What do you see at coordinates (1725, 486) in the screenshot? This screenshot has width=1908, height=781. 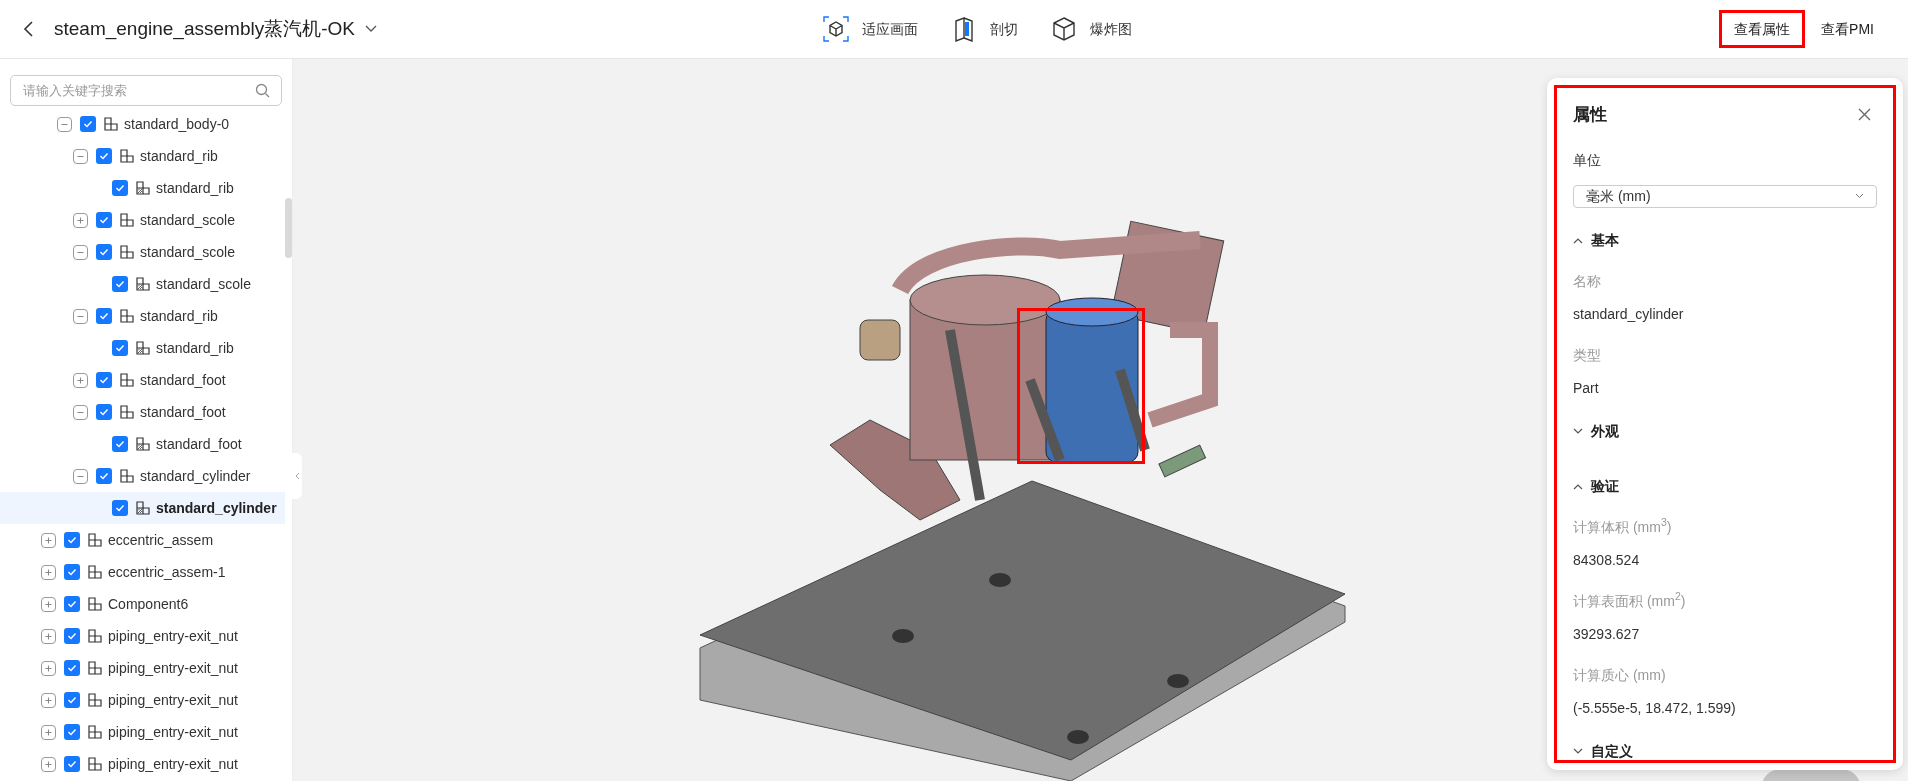 I see `section-header: 验证` at bounding box center [1725, 486].